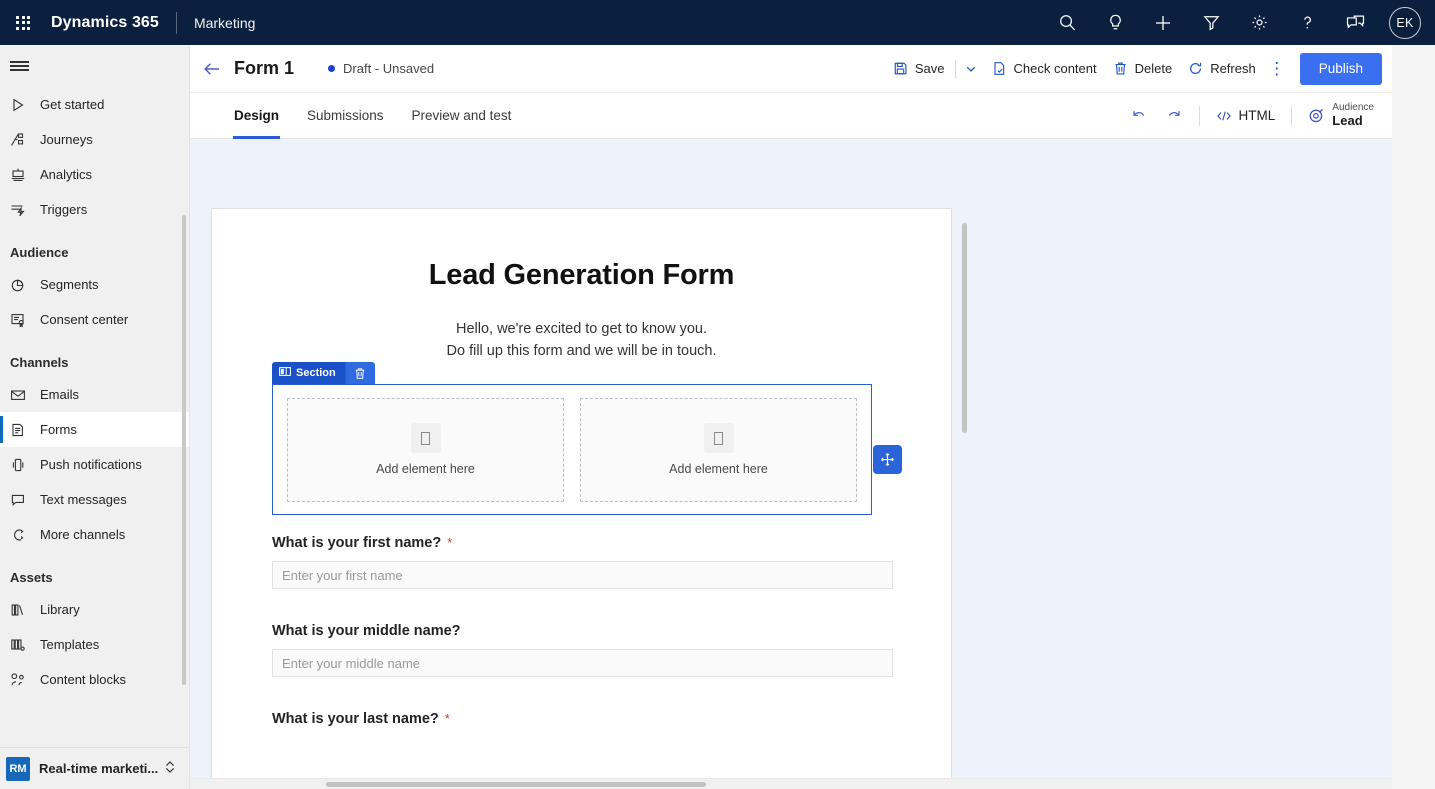  What do you see at coordinates (1044, 69) in the screenshot?
I see `check-content-button: Check content` at bounding box center [1044, 69].